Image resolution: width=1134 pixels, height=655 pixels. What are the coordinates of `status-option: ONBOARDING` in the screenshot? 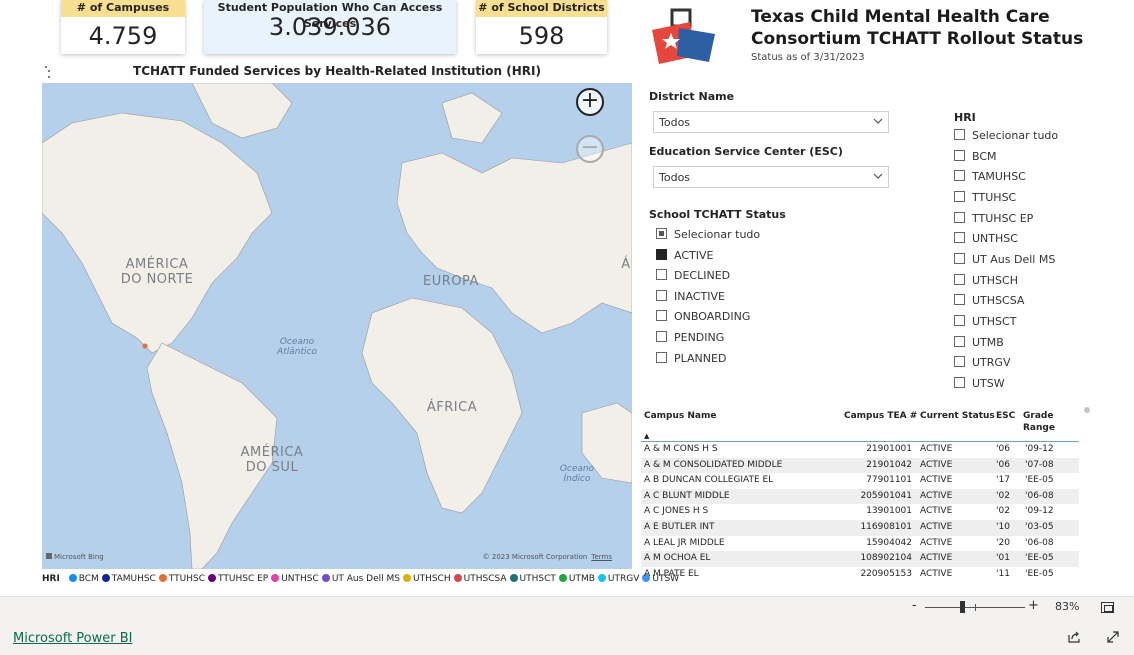 It's located at (703, 317).